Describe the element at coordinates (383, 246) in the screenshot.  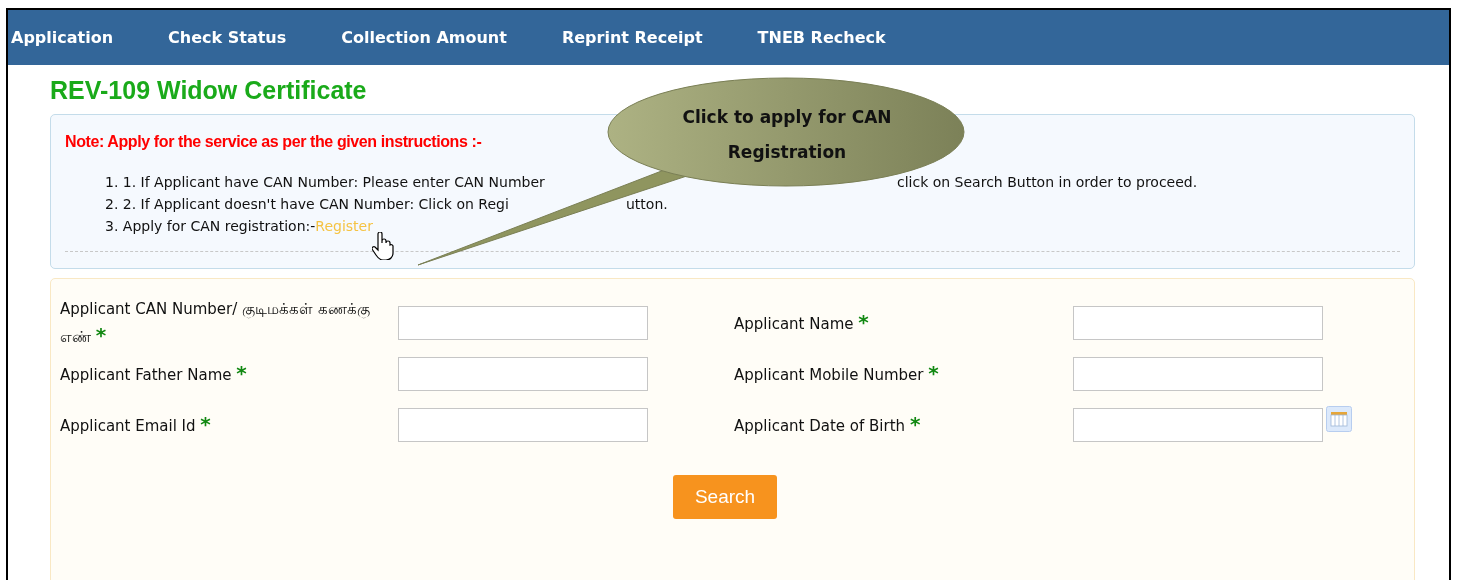
I see `hand-cursor-icon` at that location.